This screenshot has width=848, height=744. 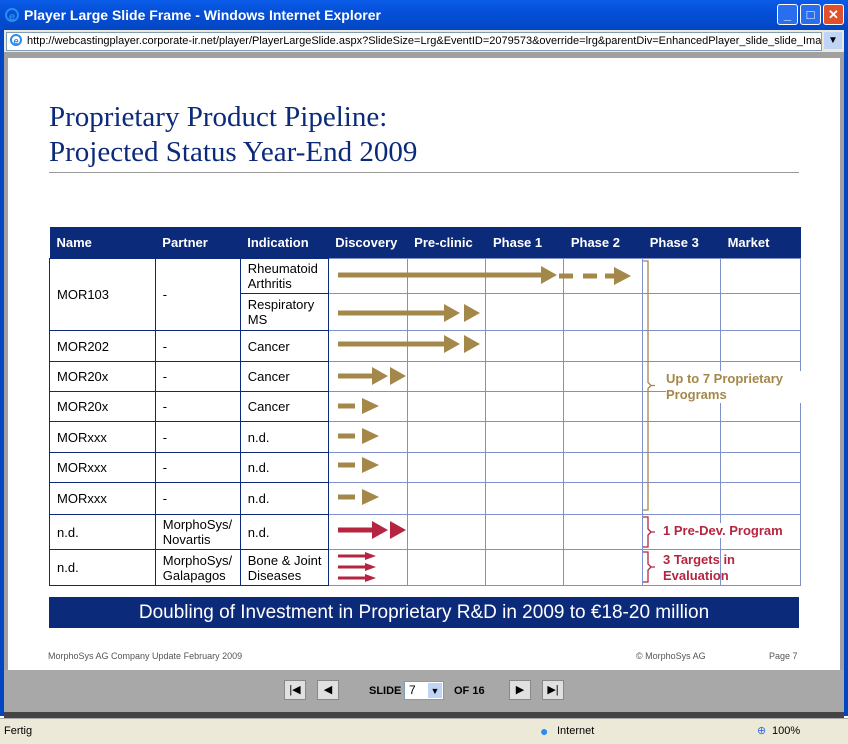 I want to click on annotation-predev: 1 Pre-Dev. Program, so click(x=723, y=530).